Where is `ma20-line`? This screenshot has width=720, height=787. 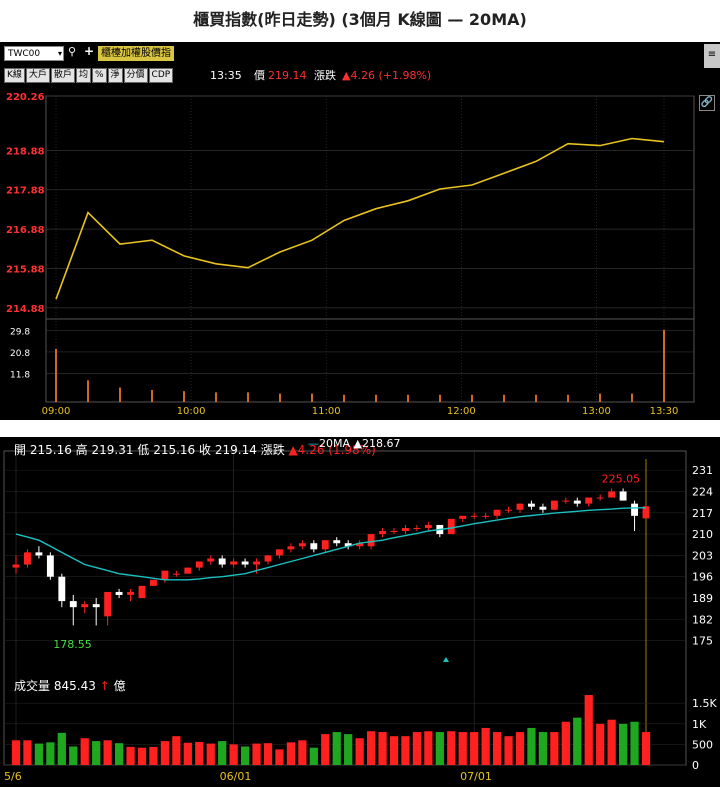 ma20-line is located at coordinates (331, 544).